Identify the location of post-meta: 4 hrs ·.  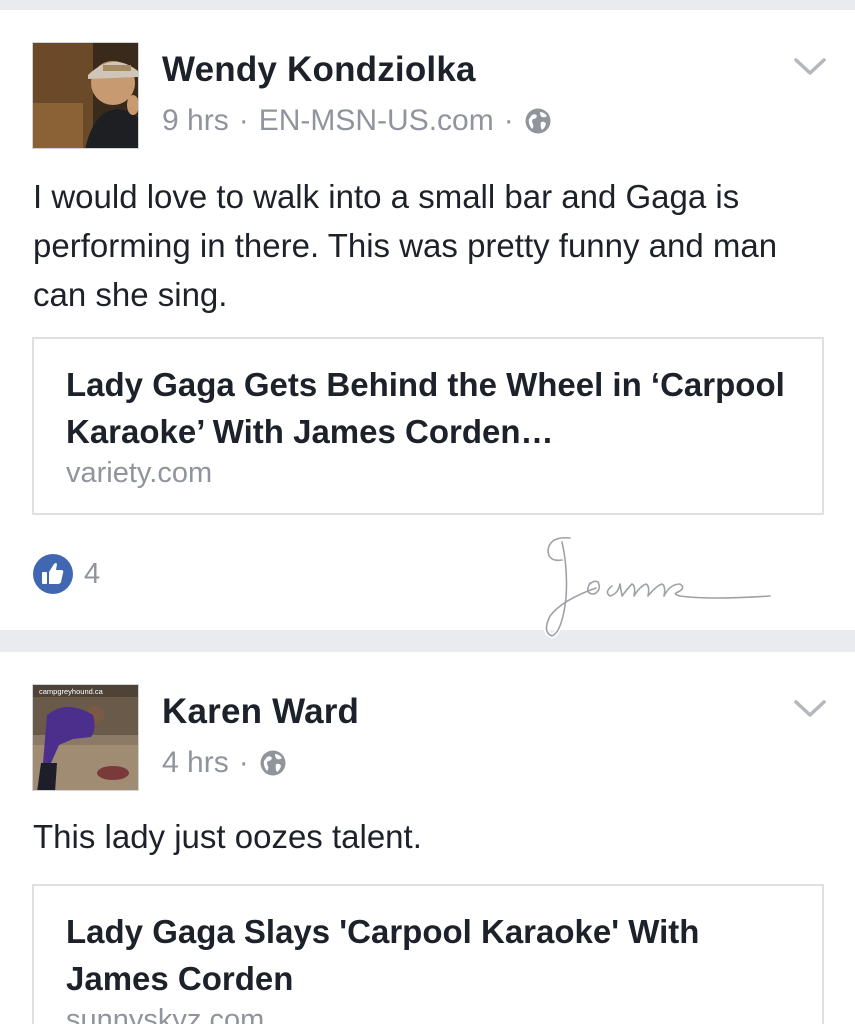
(224, 763).